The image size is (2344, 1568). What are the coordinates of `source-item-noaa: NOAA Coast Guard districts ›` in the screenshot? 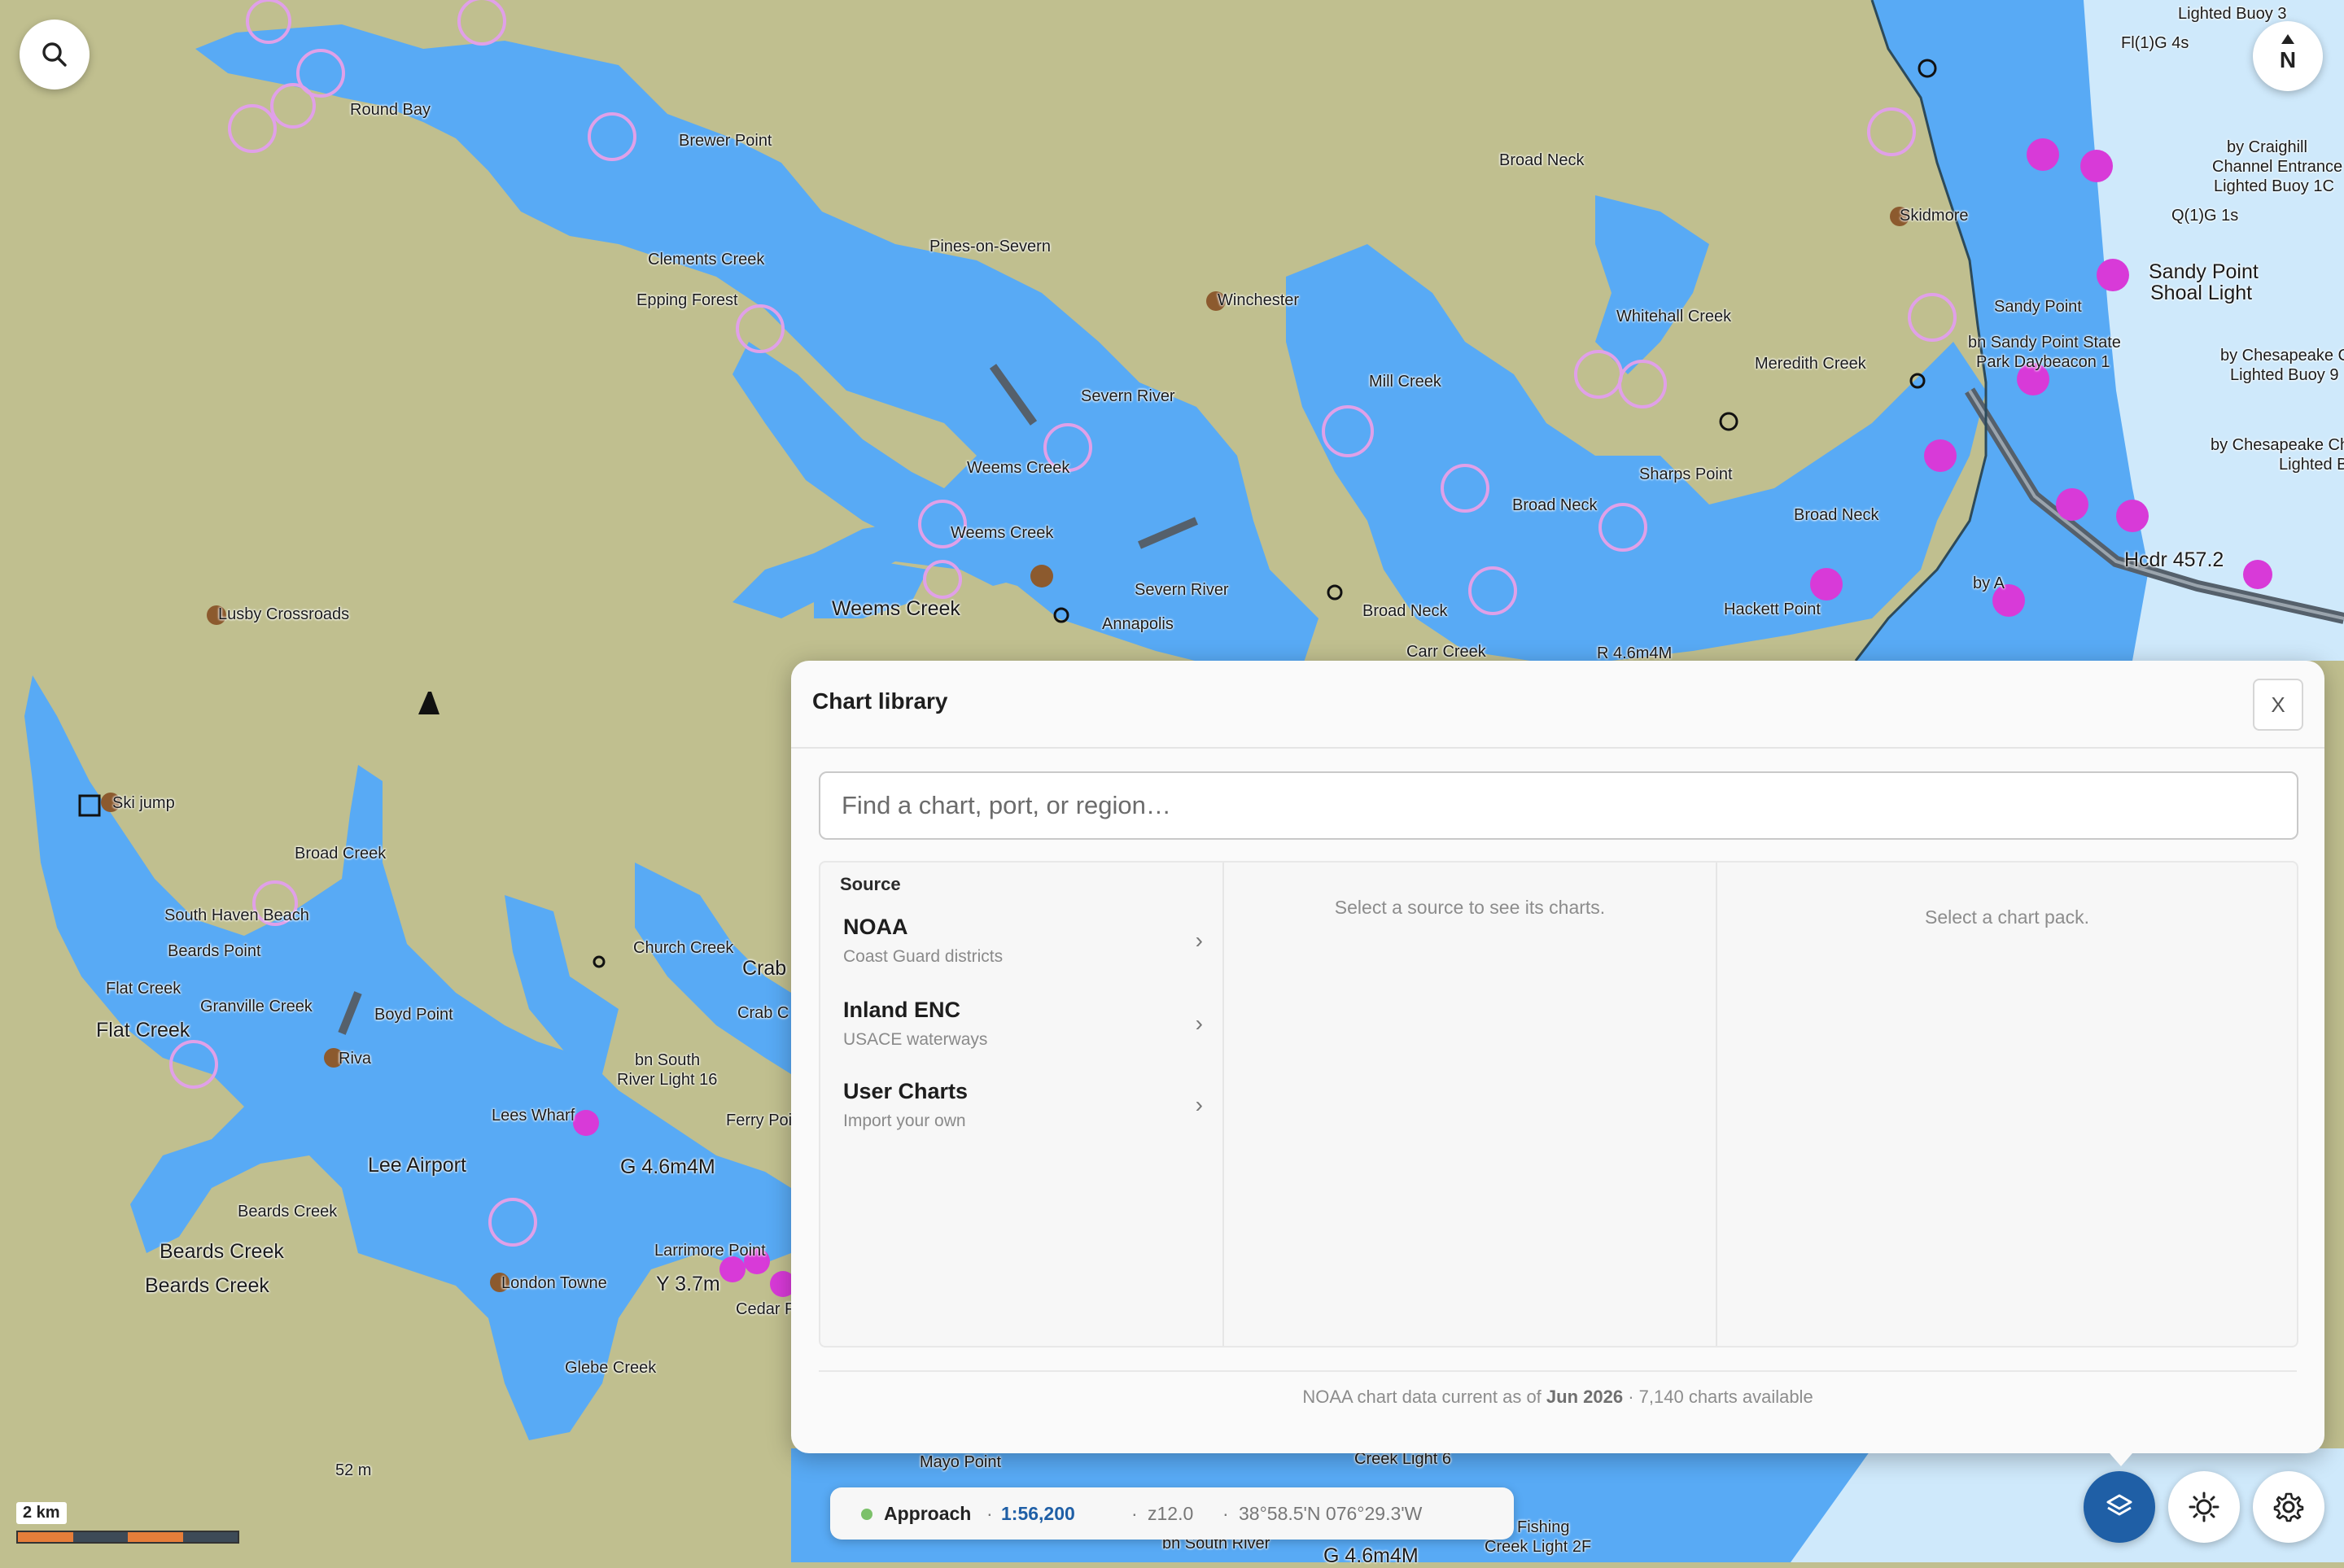 It's located at (1021, 943).